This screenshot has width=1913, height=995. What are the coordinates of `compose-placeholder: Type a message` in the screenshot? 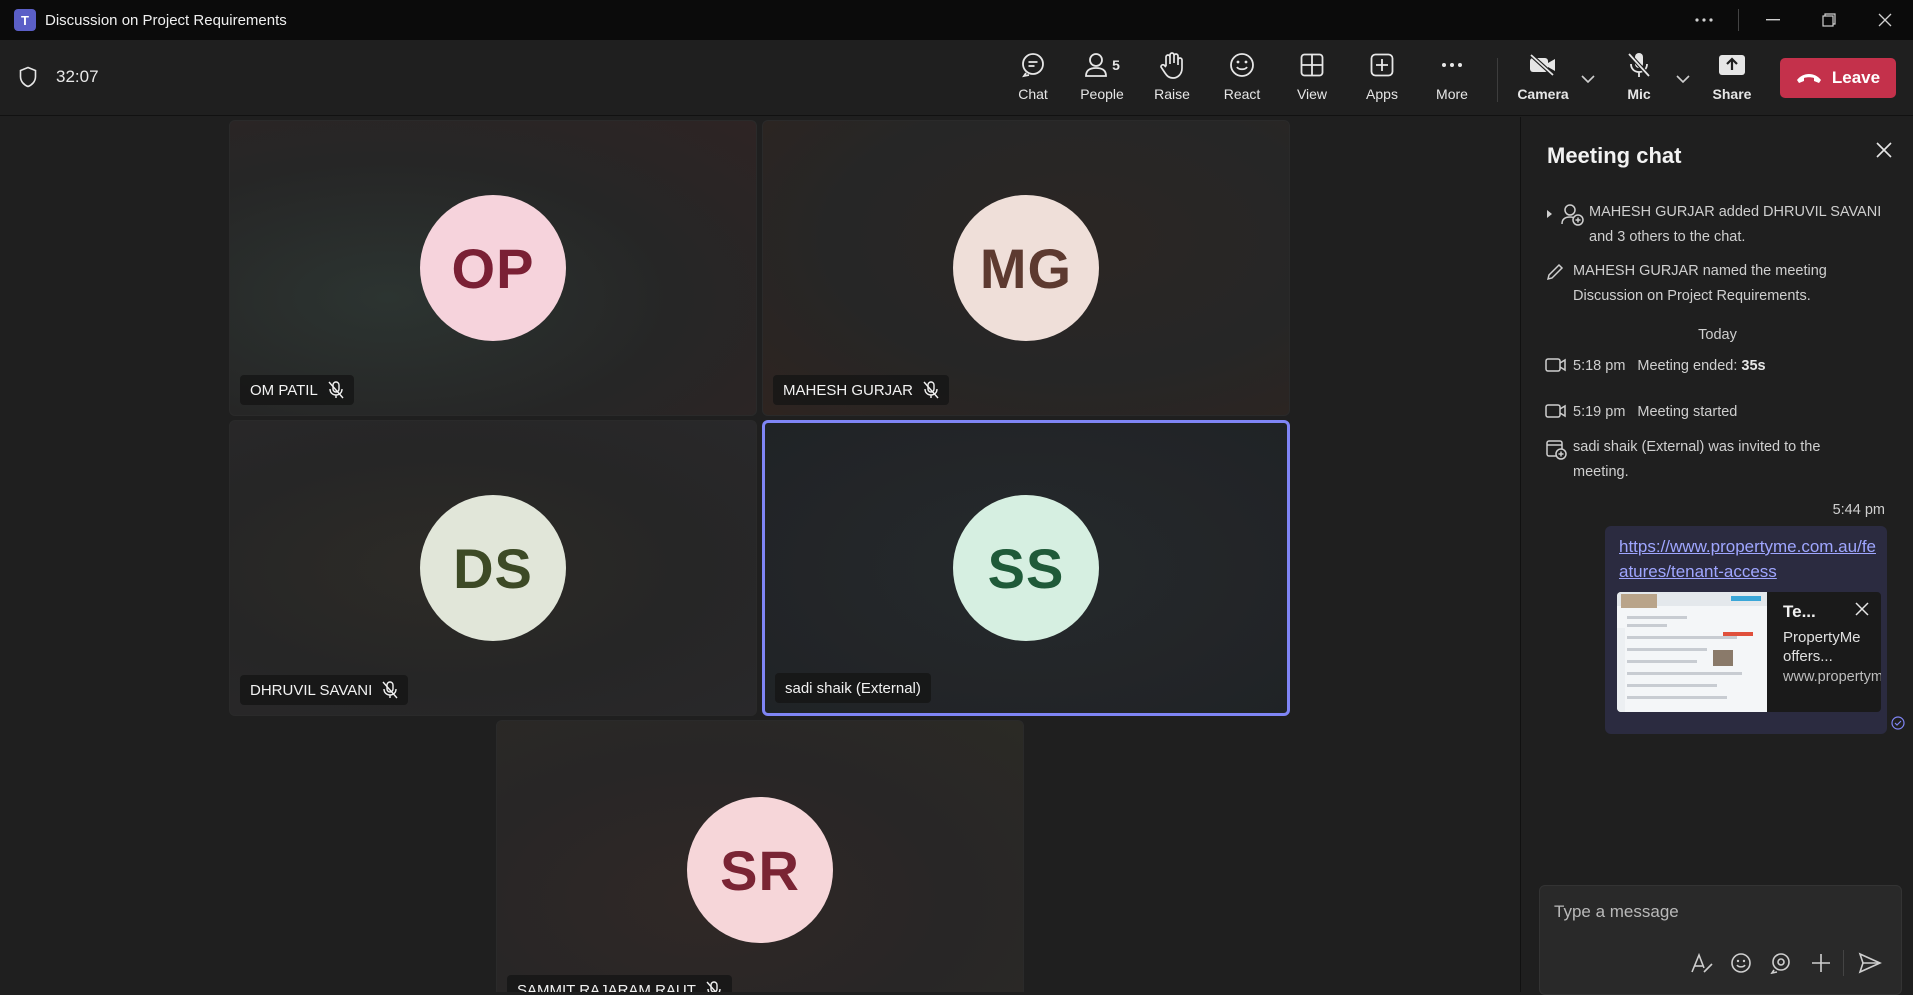 It's located at (1616, 911).